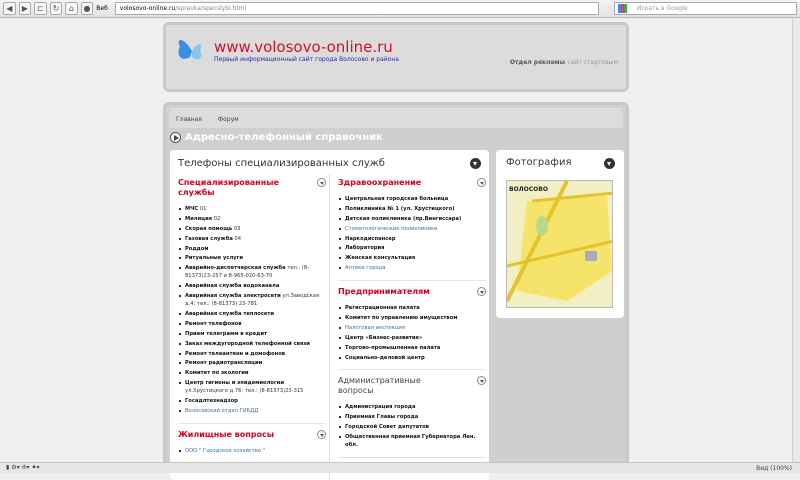  What do you see at coordinates (225, 450) in the screenshot?
I see `service-name: ООО " Городское хозяйство "` at bounding box center [225, 450].